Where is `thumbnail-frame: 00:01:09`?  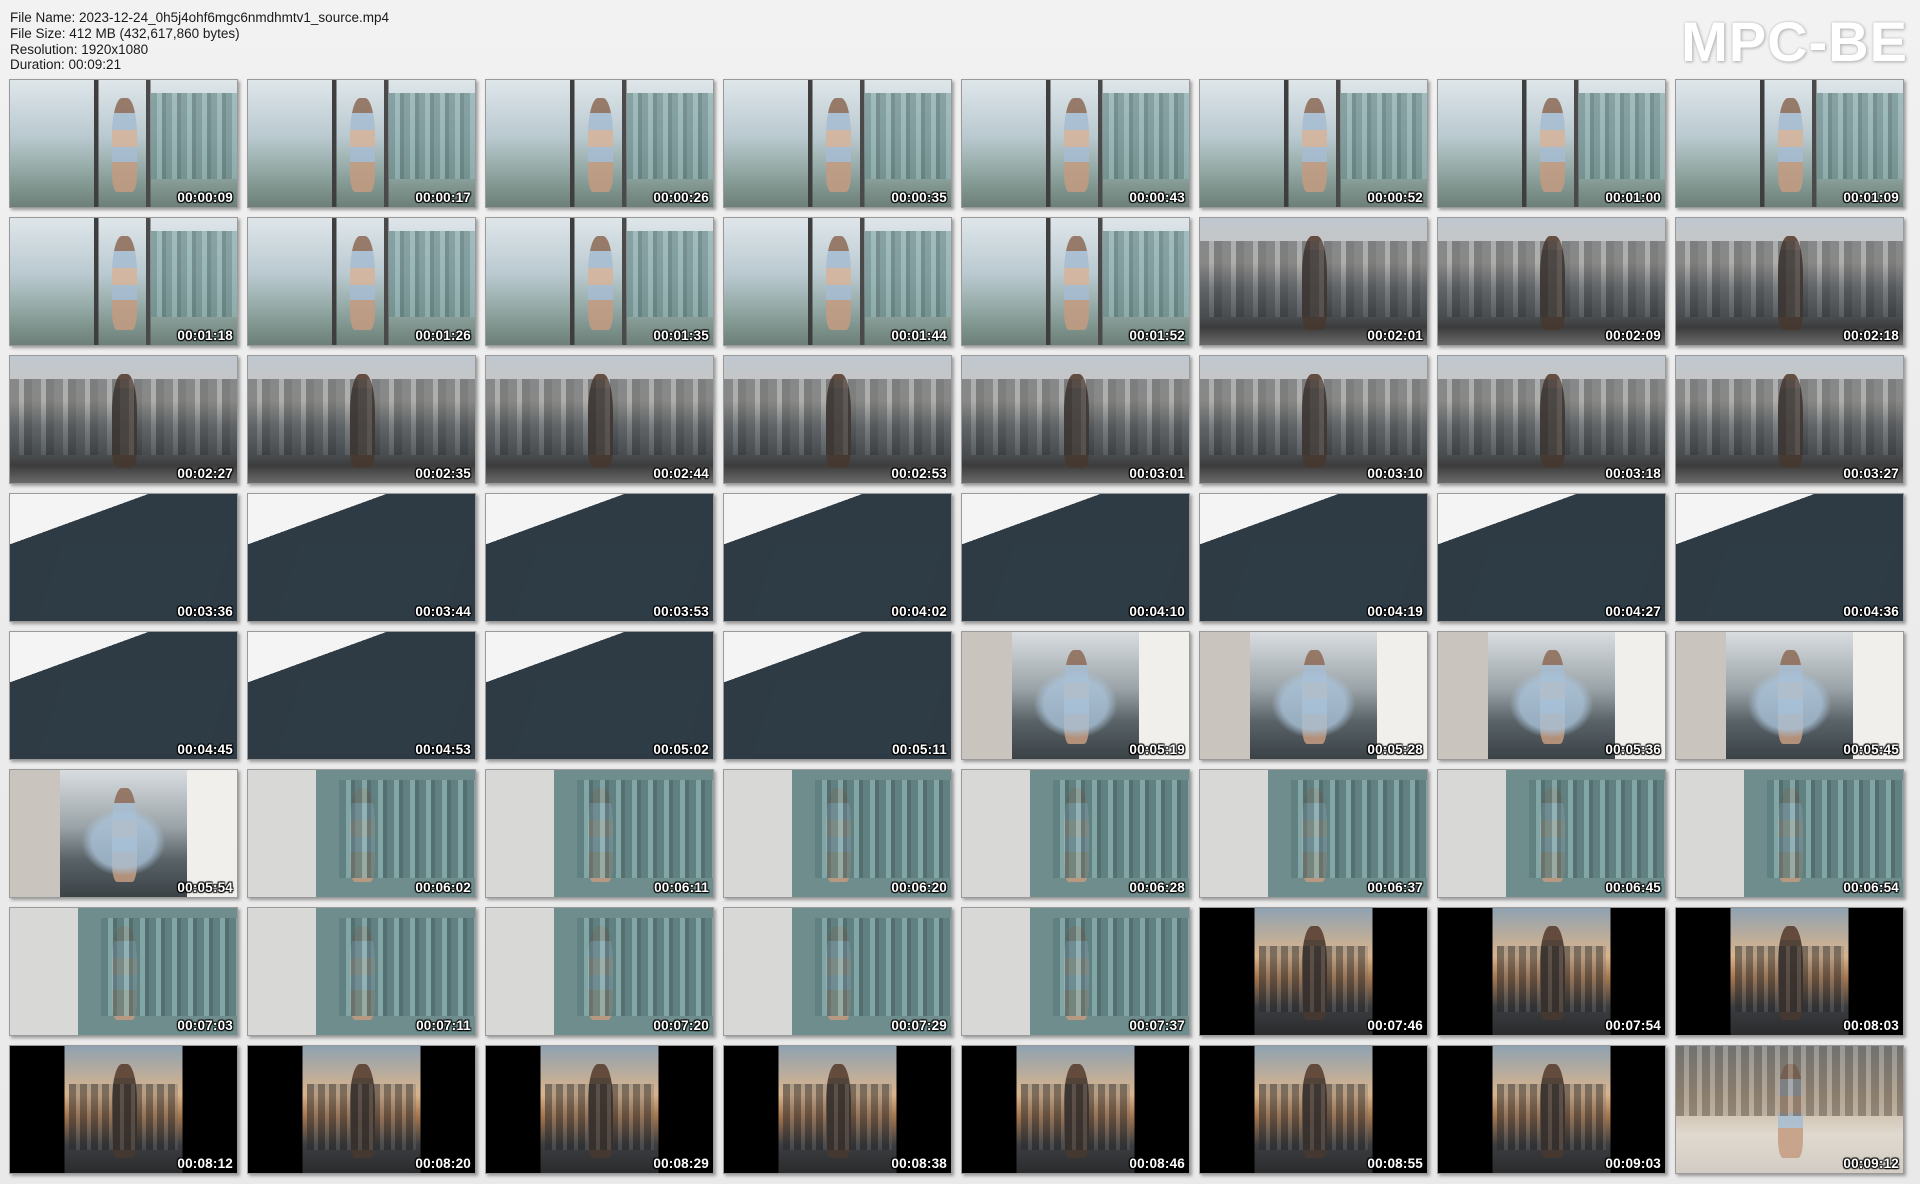
thumbnail-frame: 00:01:09 is located at coordinates (1789, 143).